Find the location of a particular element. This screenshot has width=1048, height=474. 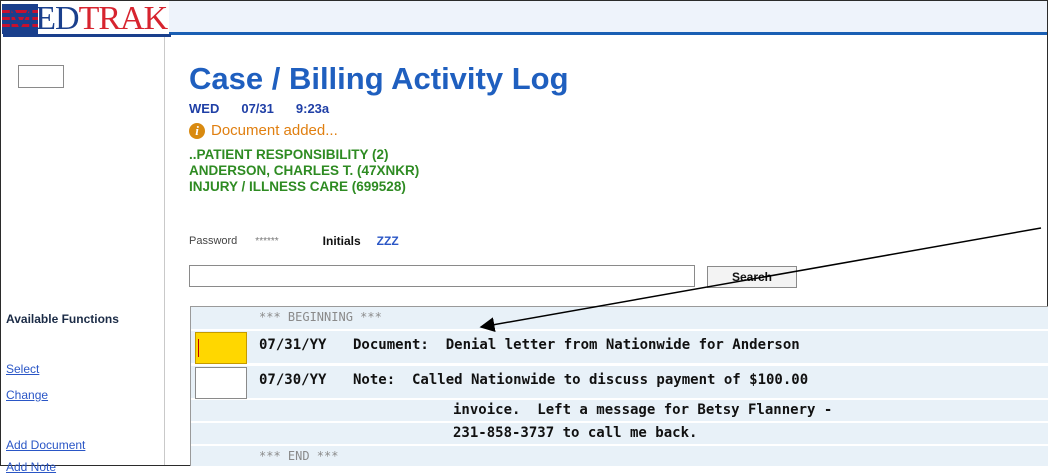

annotation-arrow is located at coordinates (760, 280).